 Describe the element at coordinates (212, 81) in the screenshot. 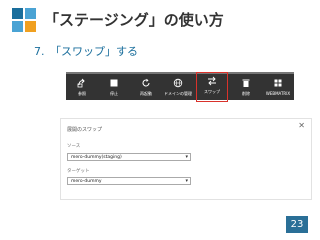

I see `swap-icon` at that location.